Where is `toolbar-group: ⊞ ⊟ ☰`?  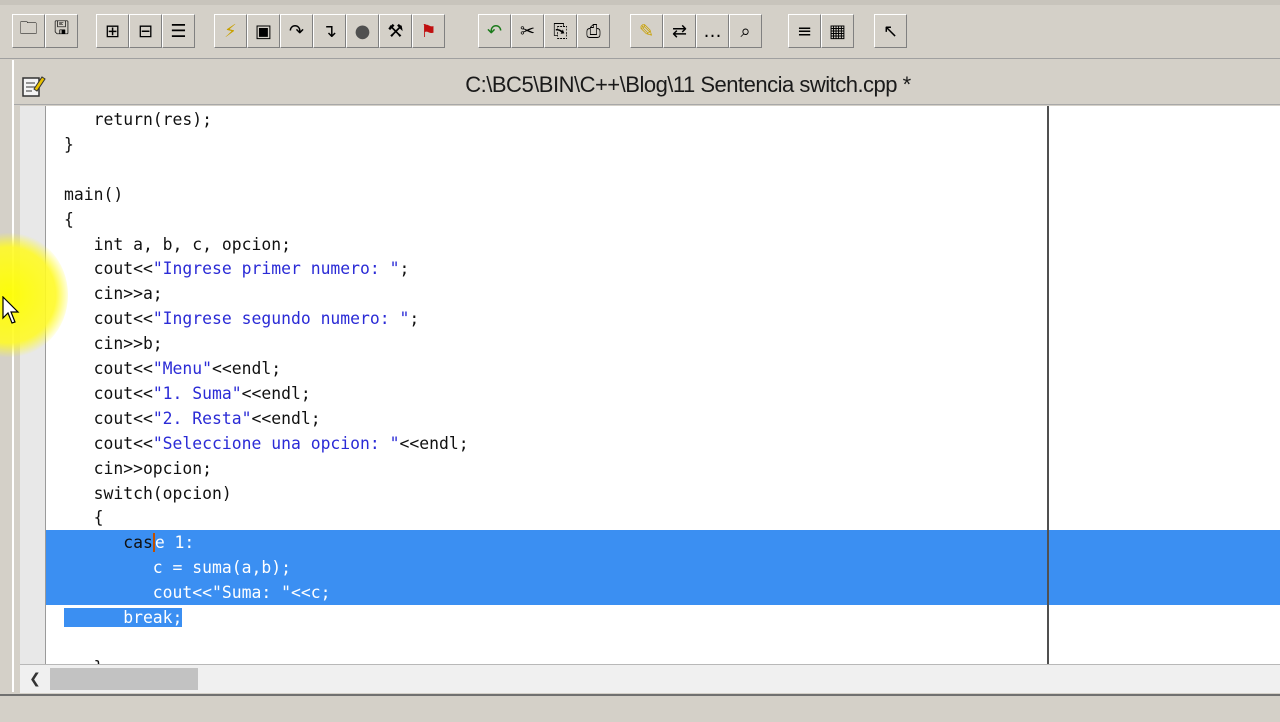
toolbar-group: ⊞ ⊟ ☰ is located at coordinates (145, 32).